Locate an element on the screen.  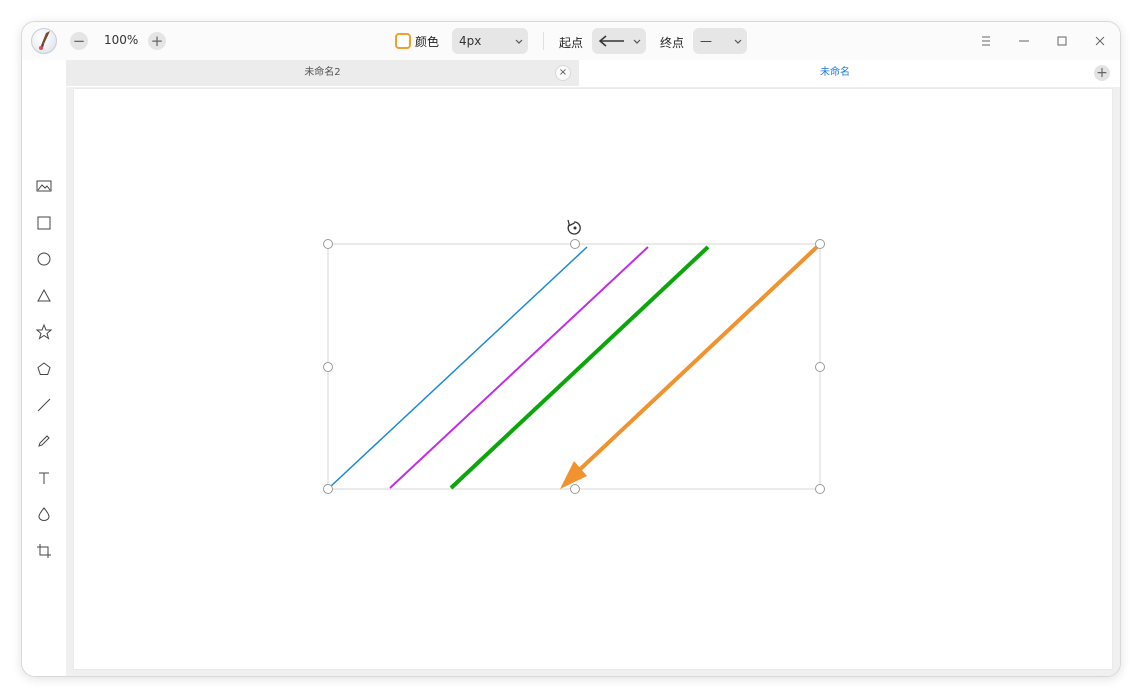
line-icon is located at coordinates (44, 405).